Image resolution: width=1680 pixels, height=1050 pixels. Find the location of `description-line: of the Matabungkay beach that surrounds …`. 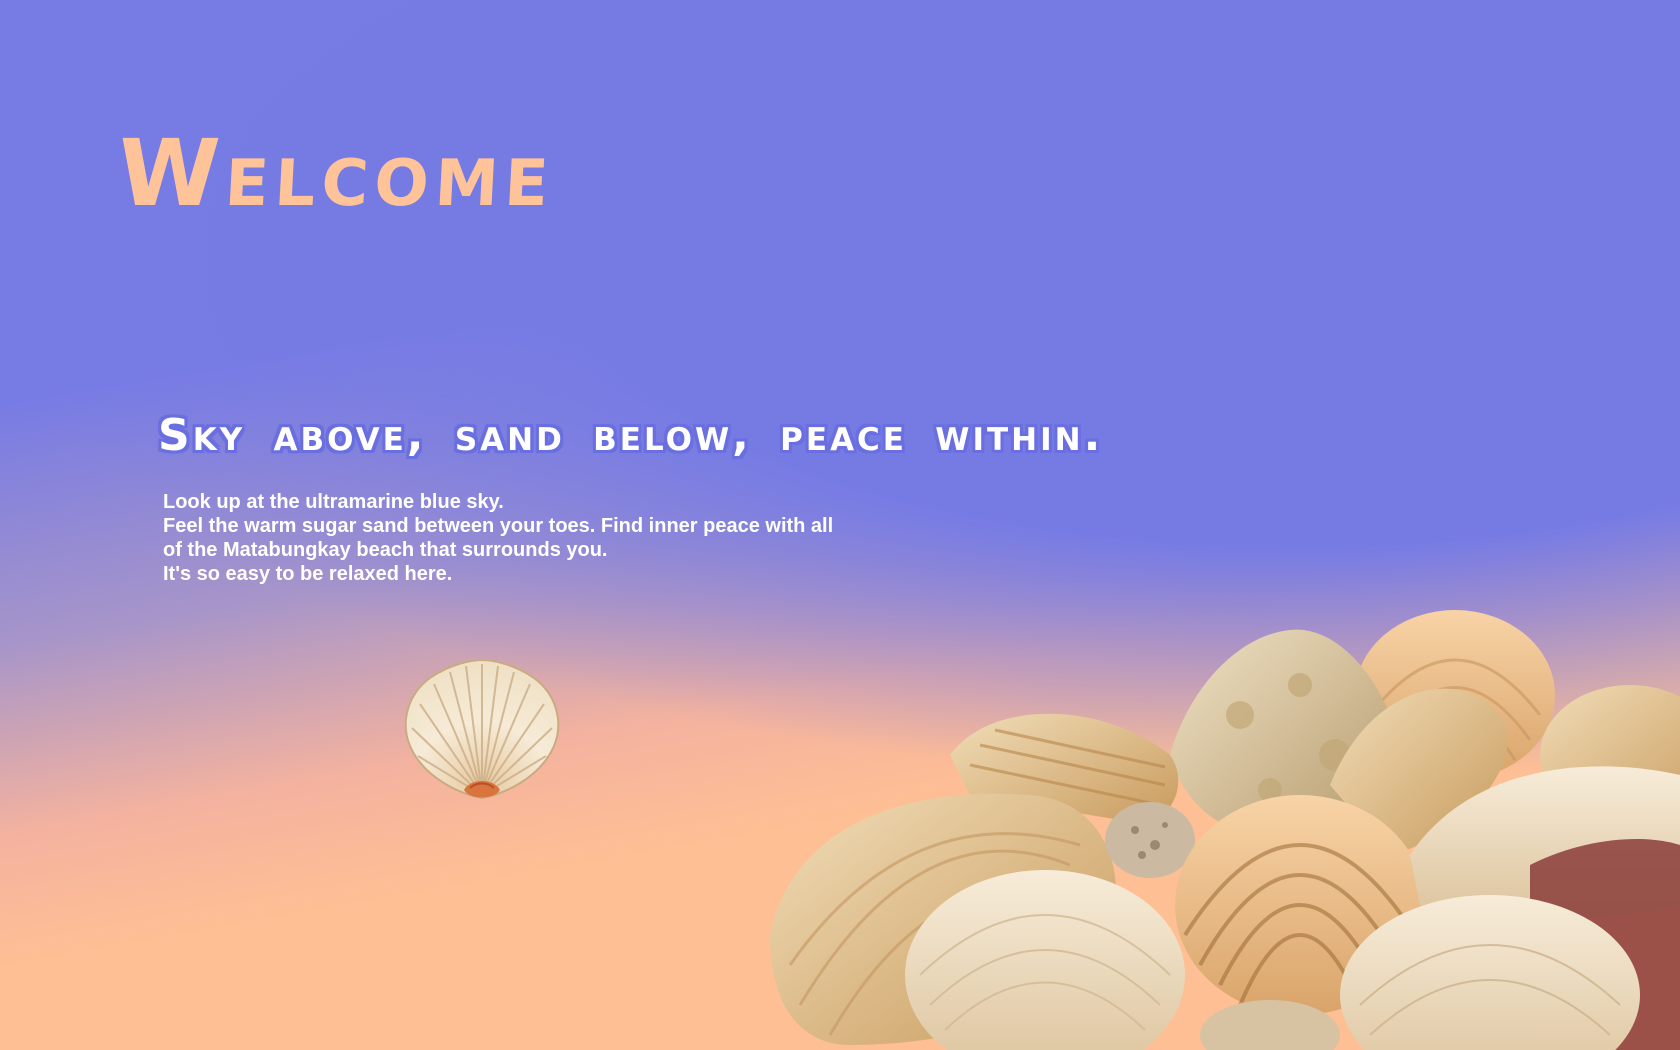

description-line: of the Matabungkay beach that surrounds … is located at coordinates (385, 550).